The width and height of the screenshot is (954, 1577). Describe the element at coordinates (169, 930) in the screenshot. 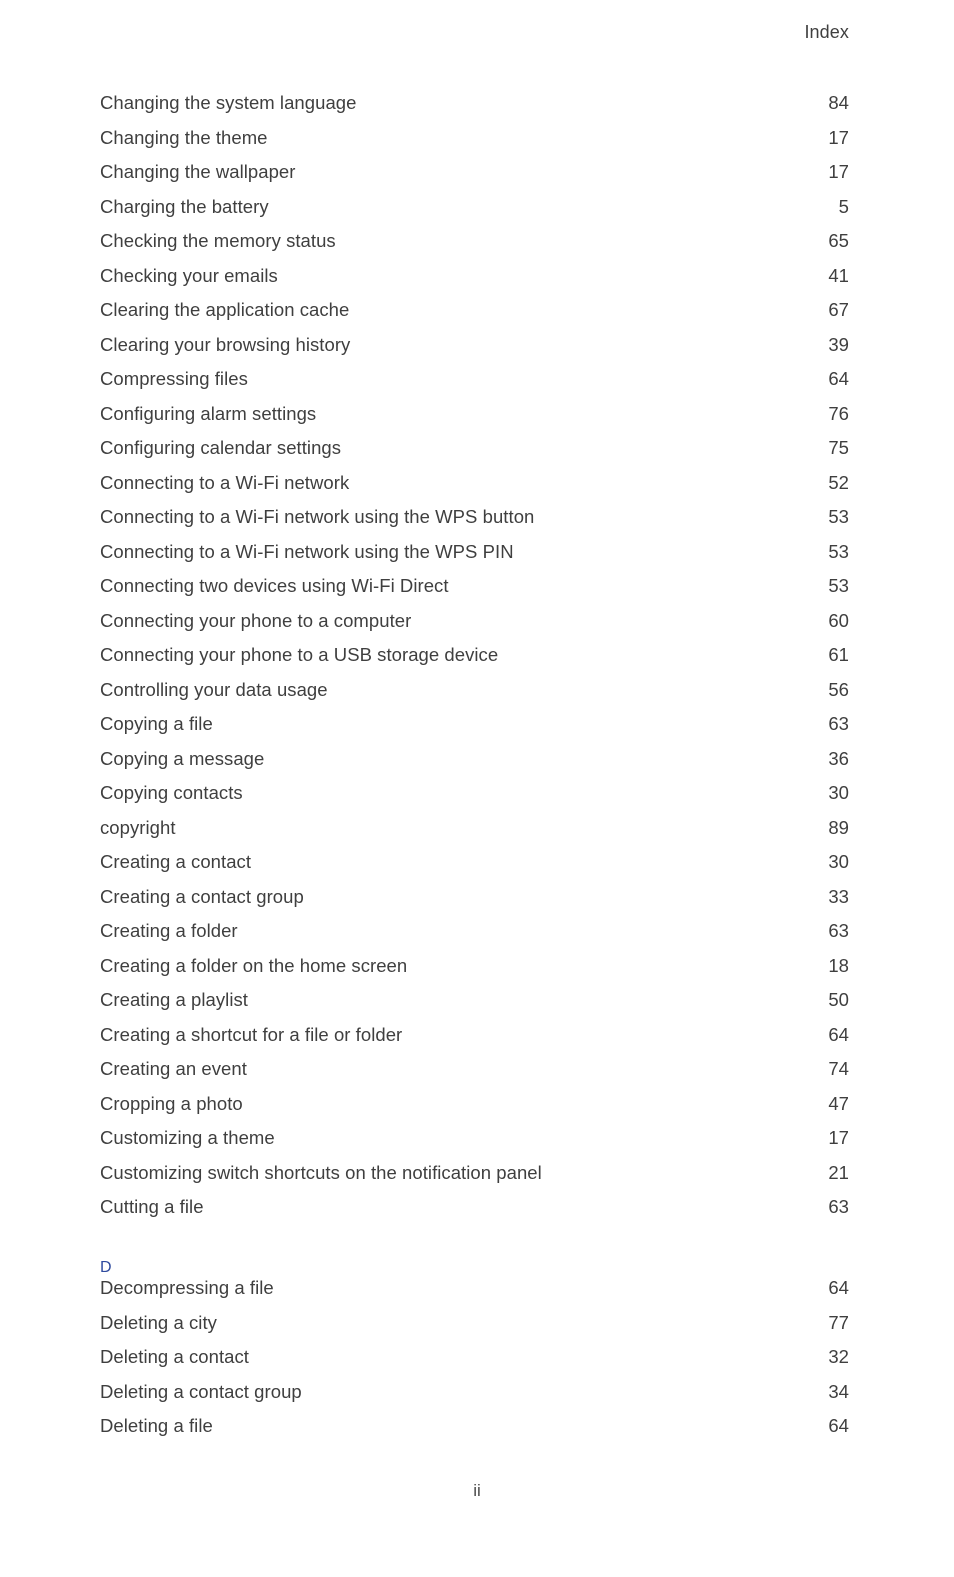

I see `index-entry-title: Creating a folder` at that location.